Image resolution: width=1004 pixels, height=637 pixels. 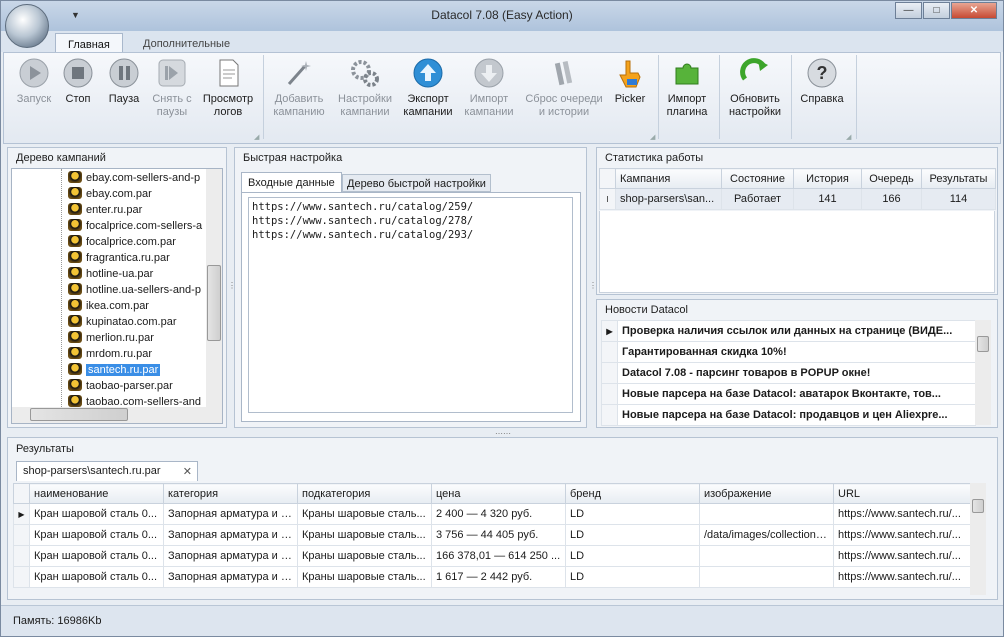 What do you see at coordinates (230, 493) in the screenshot?
I see `results-header: категория` at bounding box center [230, 493].